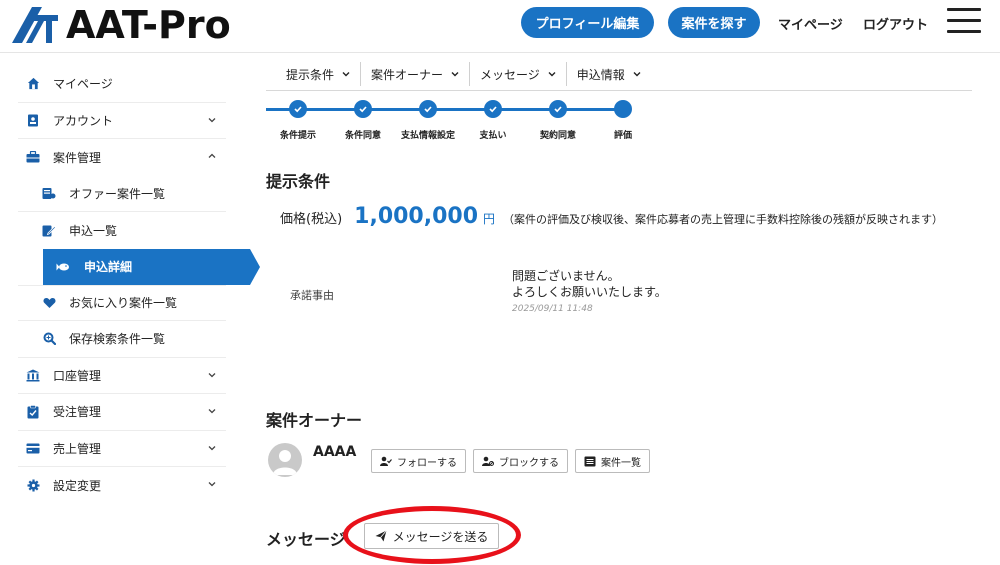 This screenshot has width=1000, height=565. Describe the element at coordinates (964, 21) in the screenshot. I see `hamburger-menu-icon` at that location.